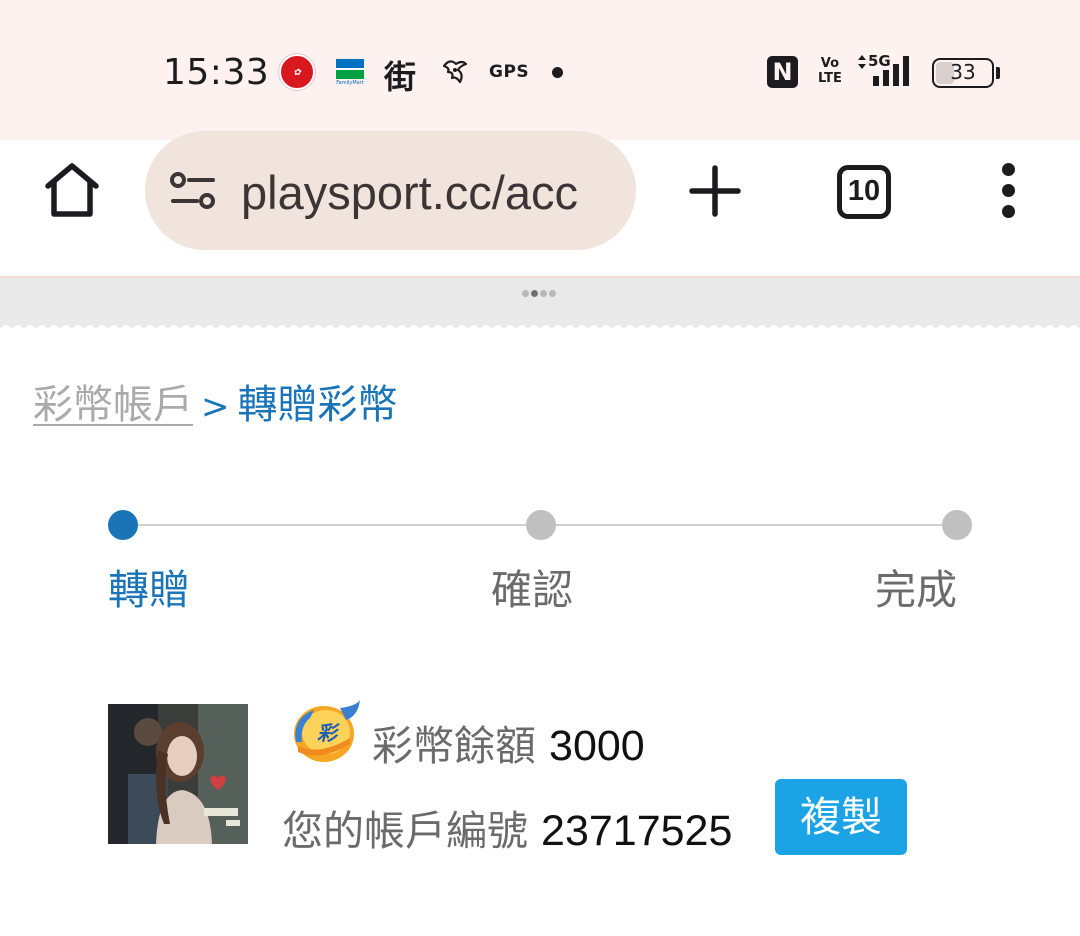 The height and width of the screenshot is (936, 1080). What do you see at coordinates (830, 78) in the screenshot?
I see `volte-bottom: LTE` at bounding box center [830, 78].